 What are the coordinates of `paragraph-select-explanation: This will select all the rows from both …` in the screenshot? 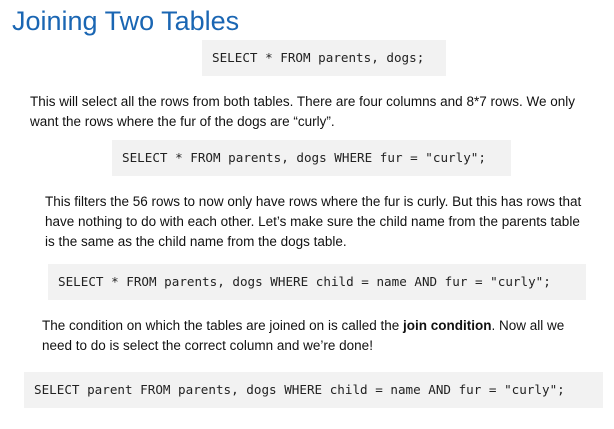 It's located at (302, 111).